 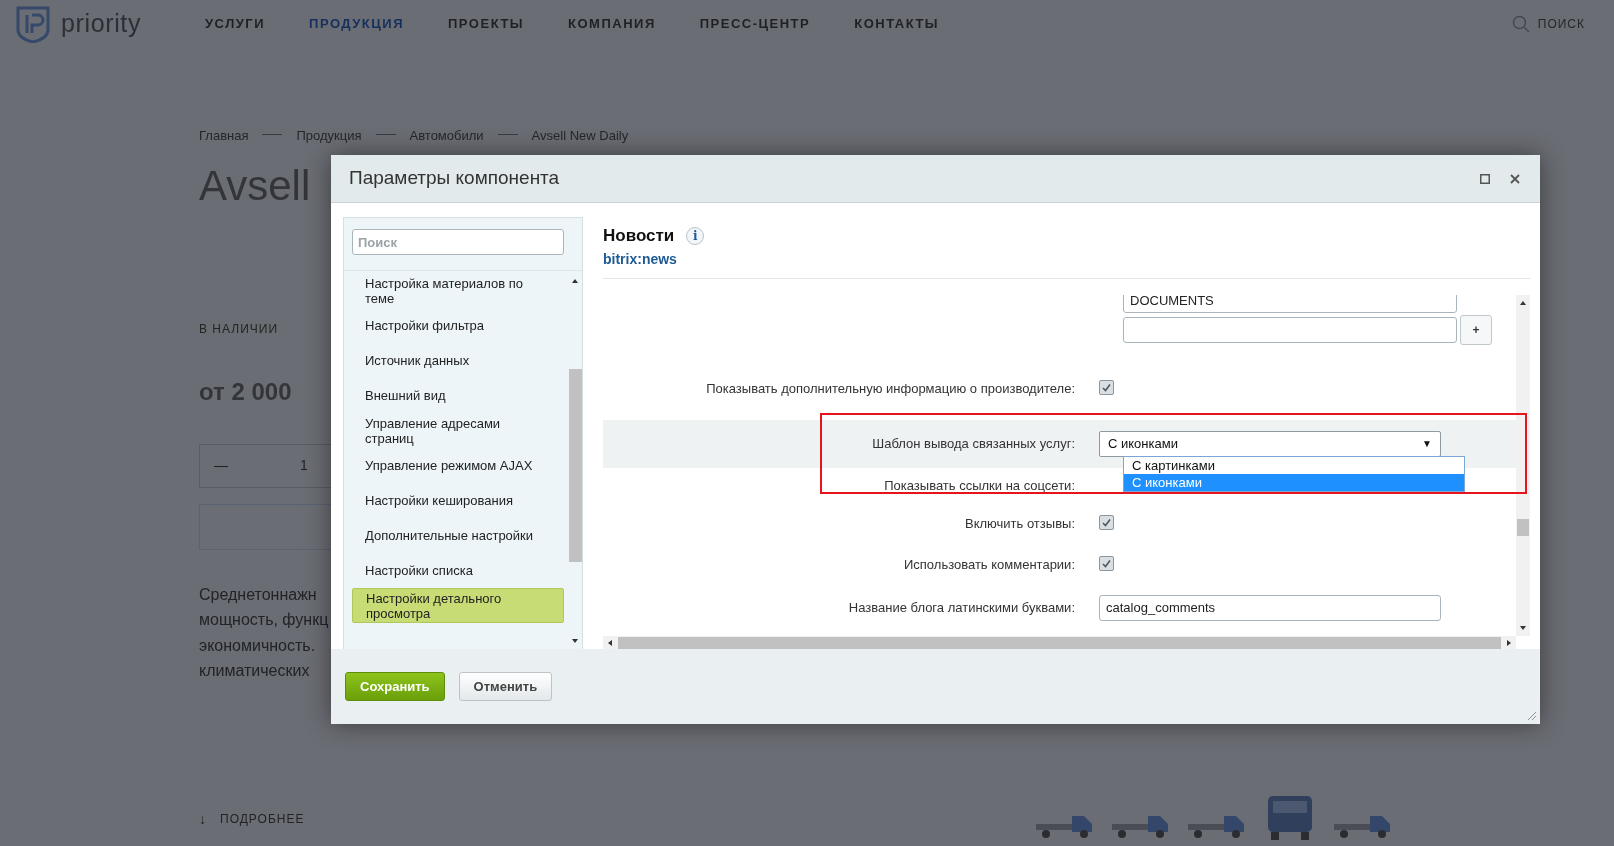 I want to click on logo-icon, so click(x=33, y=24).